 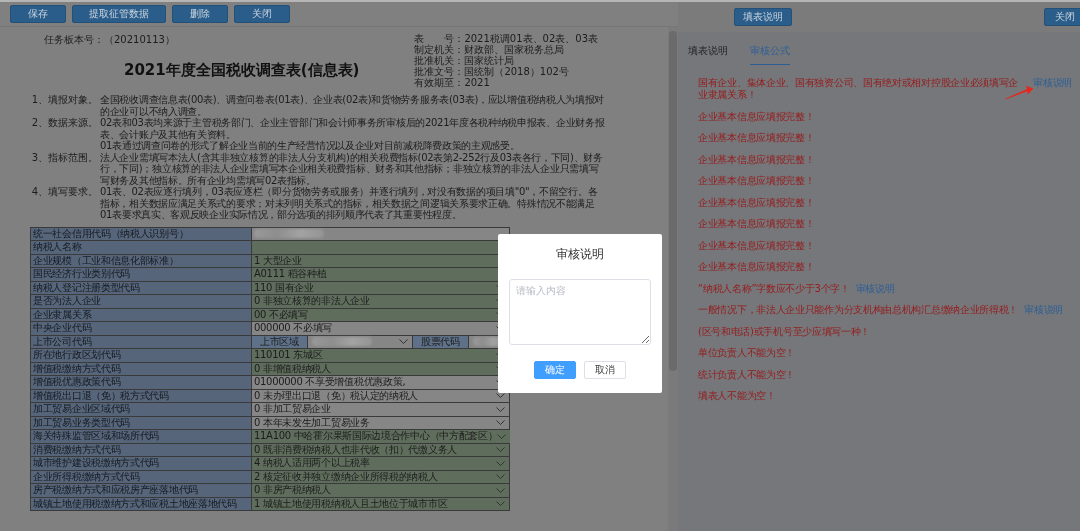 What do you see at coordinates (349, 192) in the screenshot?
I see `instruction-text: 01表、02表应逐行填列，03表应逐栏（即分货物劳务或服务）并逐行填列，对没有数据的项目填"0"，不留空行。各` at bounding box center [349, 192].